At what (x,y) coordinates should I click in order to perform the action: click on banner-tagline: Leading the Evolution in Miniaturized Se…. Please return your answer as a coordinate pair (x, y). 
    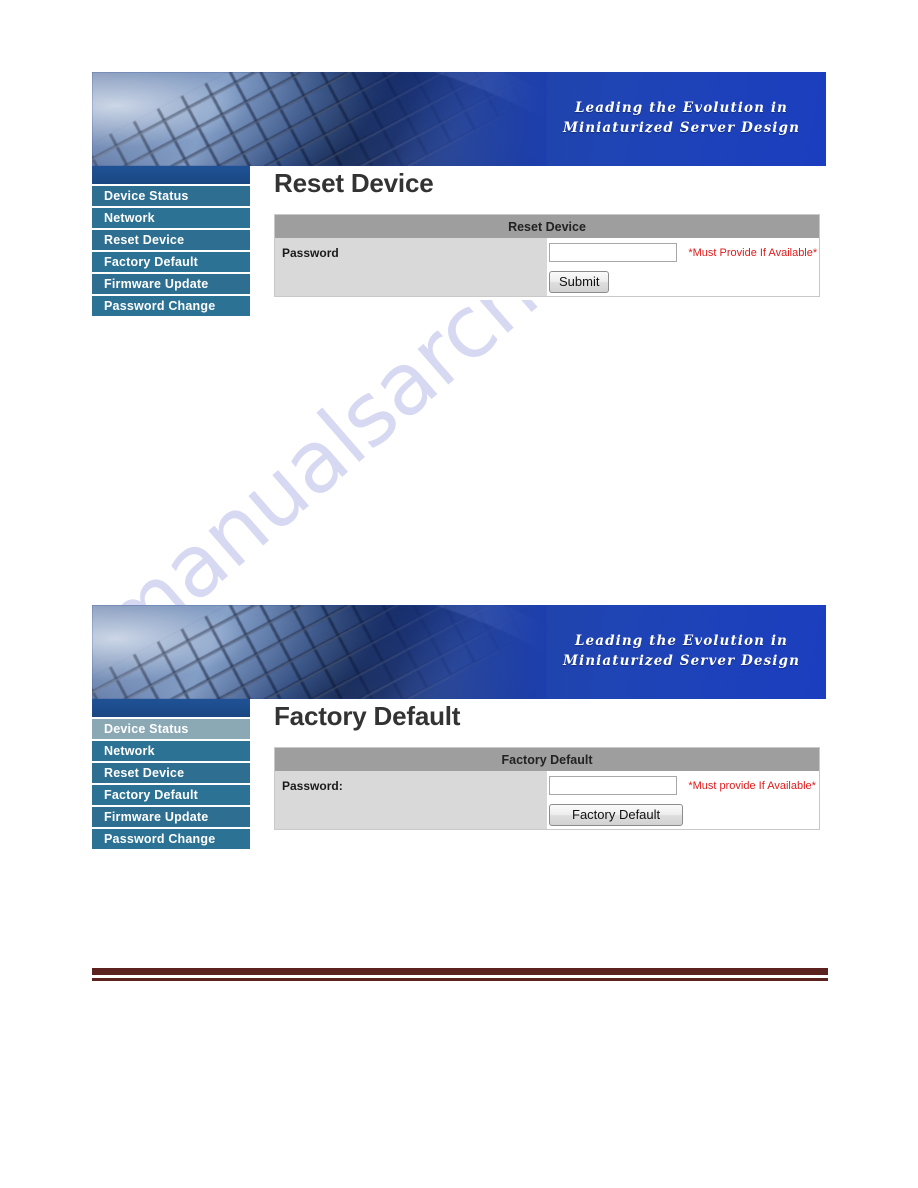
    Looking at the image, I should click on (681, 118).